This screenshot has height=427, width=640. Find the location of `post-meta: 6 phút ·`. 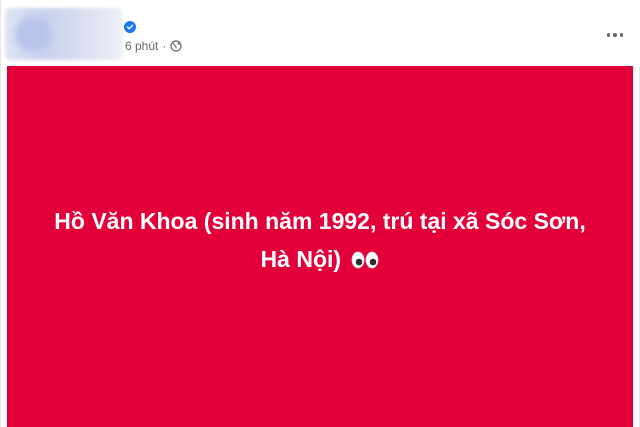

post-meta: 6 phút · is located at coordinates (153, 46).